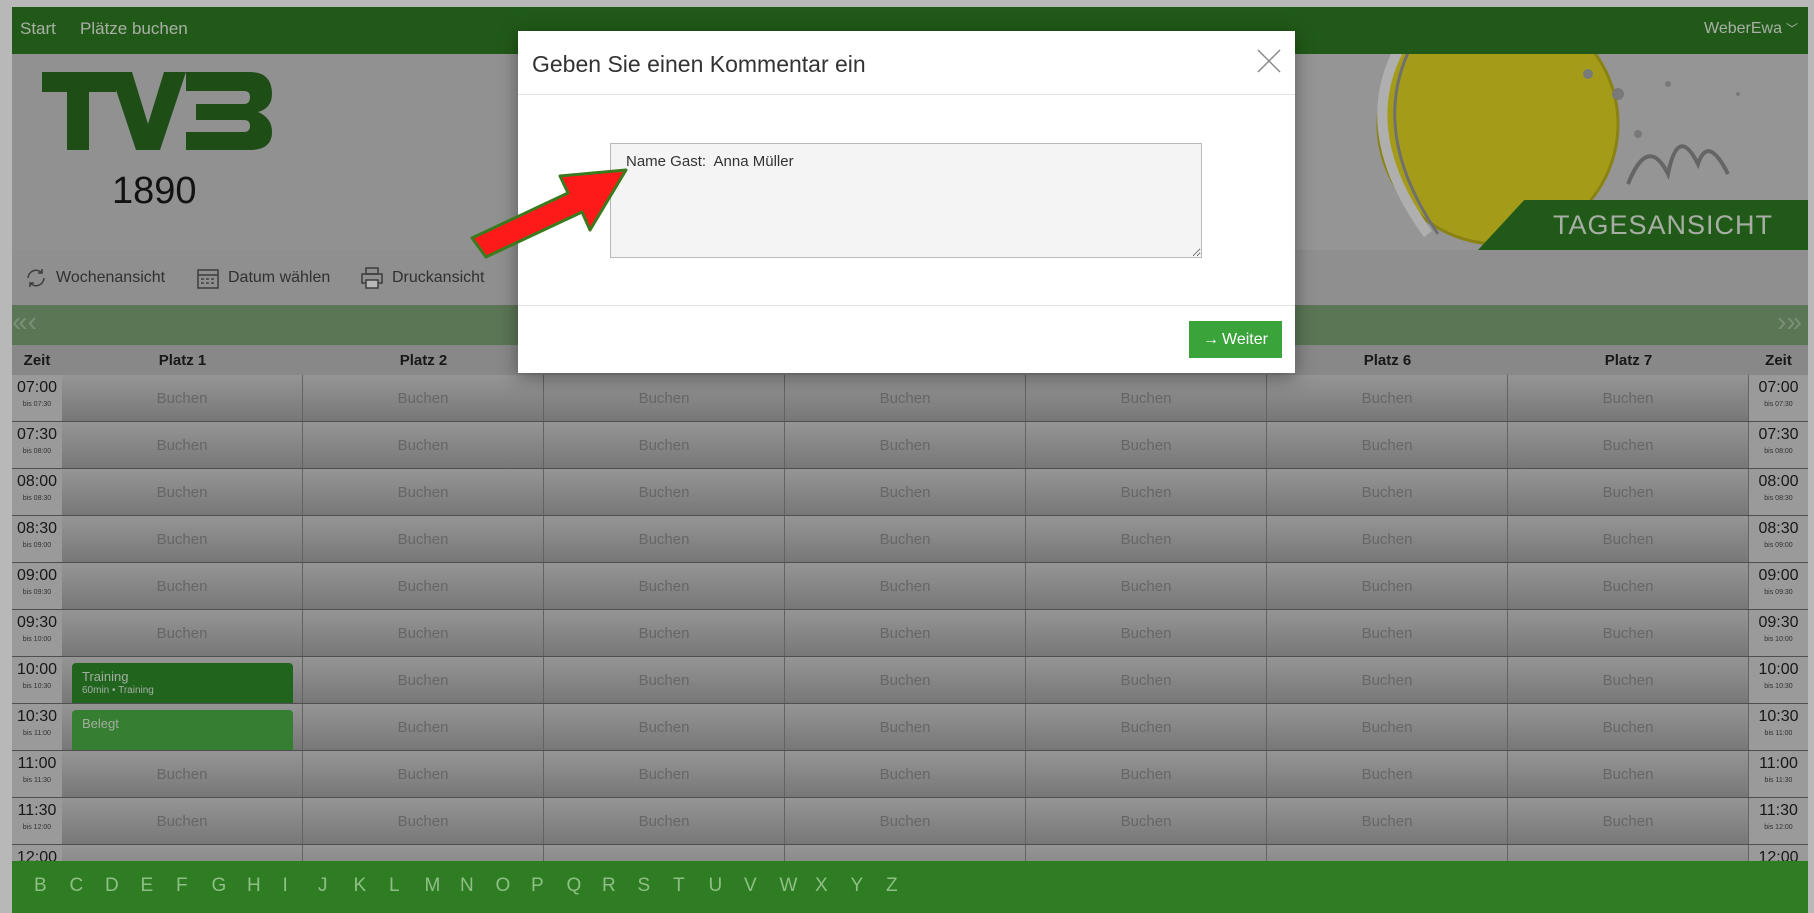 The height and width of the screenshot is (913, 1814). What do you see at coordinates (679, 886) in the screenshot?
I see `letter-filter-t: T` at bounding box center [679, 886].